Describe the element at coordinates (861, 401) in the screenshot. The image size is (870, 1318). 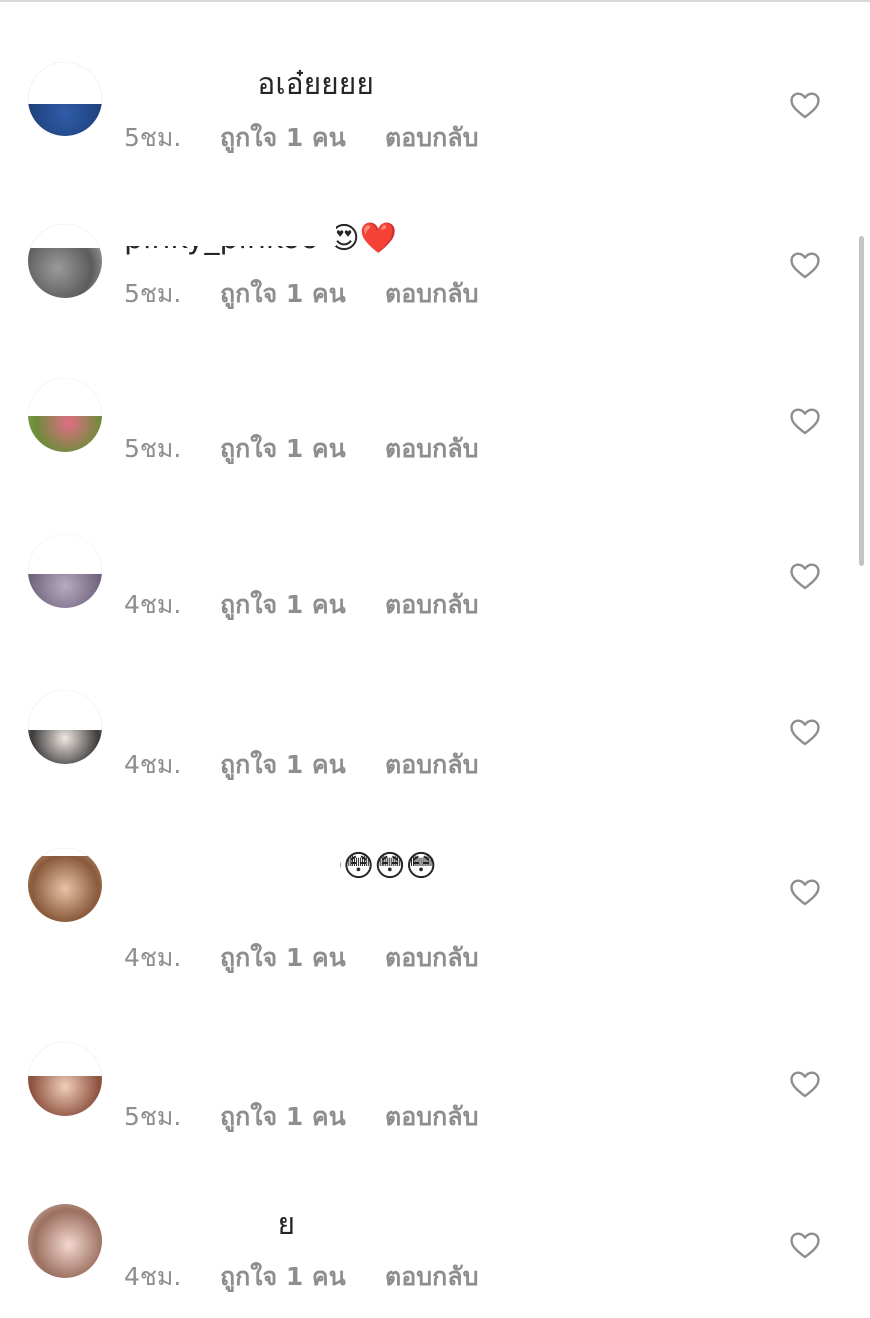
I see `scrollbar` at that location.